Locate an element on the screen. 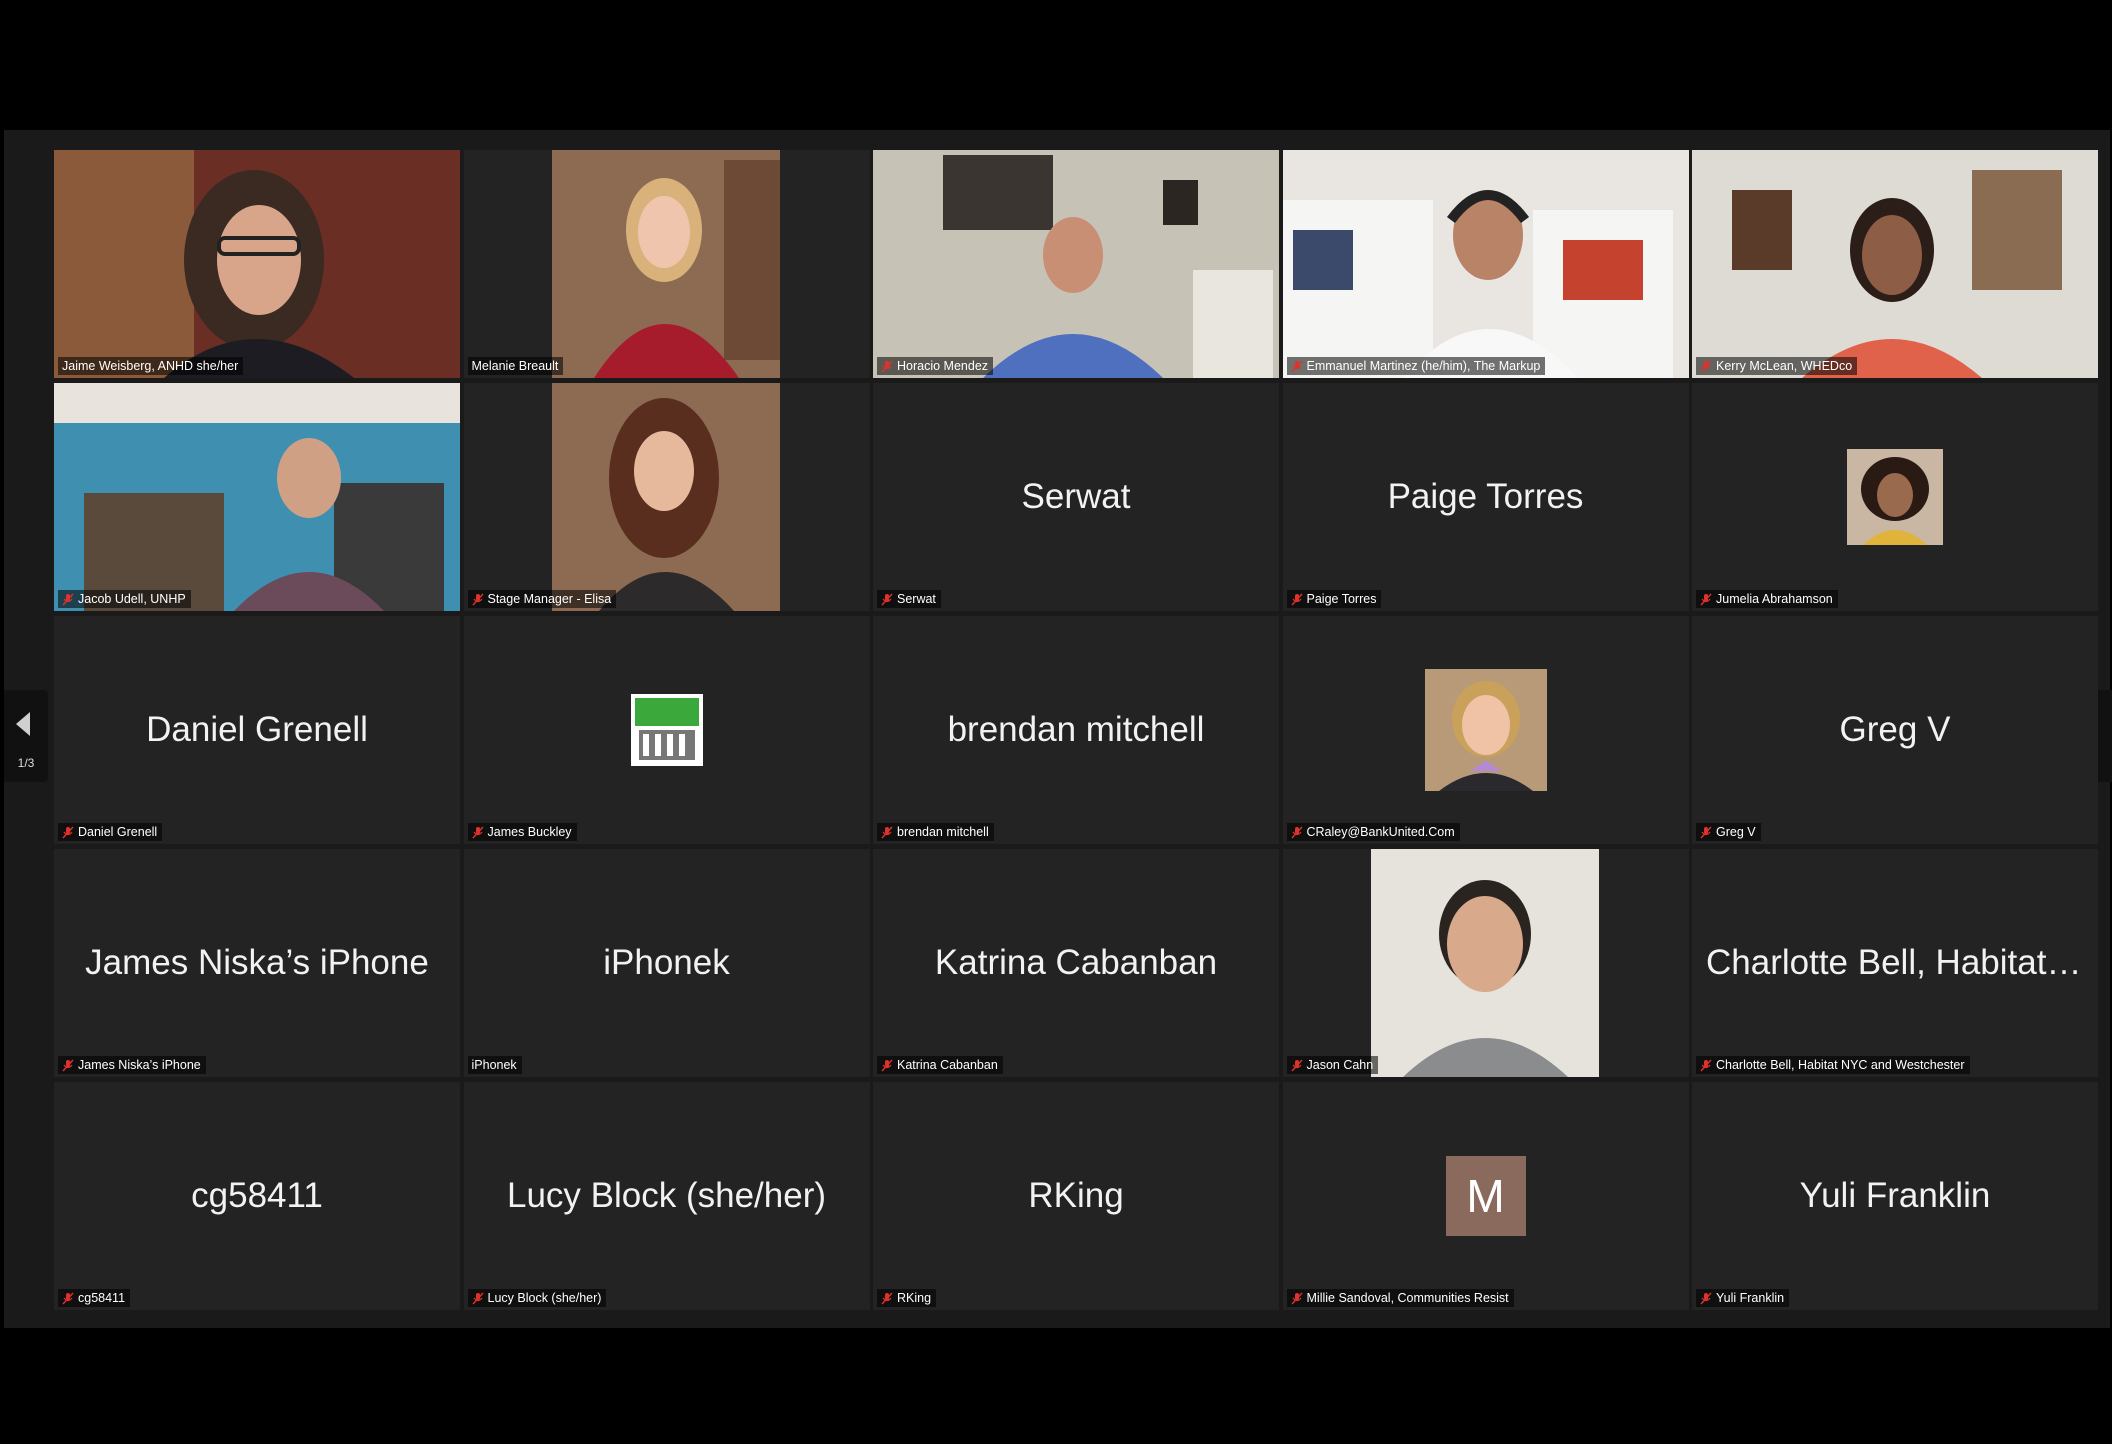  participant-name: Kerry McLean, WHEDco is located at coordinates (1784, 366).